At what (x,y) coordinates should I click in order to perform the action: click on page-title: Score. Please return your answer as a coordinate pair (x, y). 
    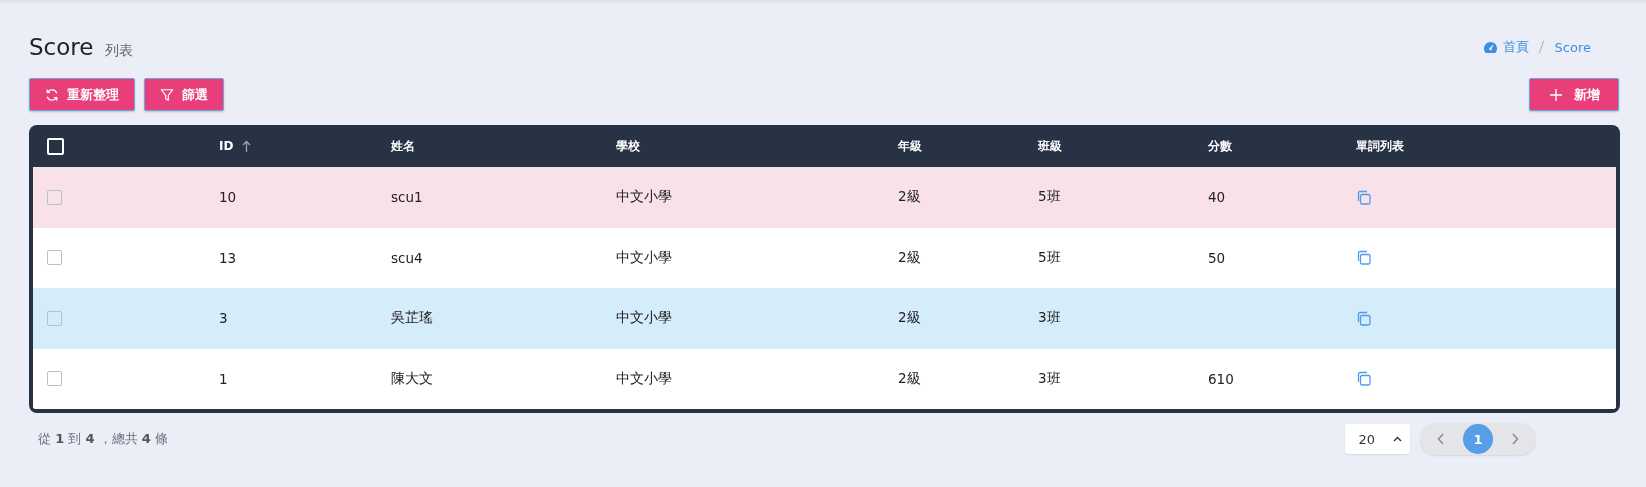
    Looking at the image, I should click on (61, 47).